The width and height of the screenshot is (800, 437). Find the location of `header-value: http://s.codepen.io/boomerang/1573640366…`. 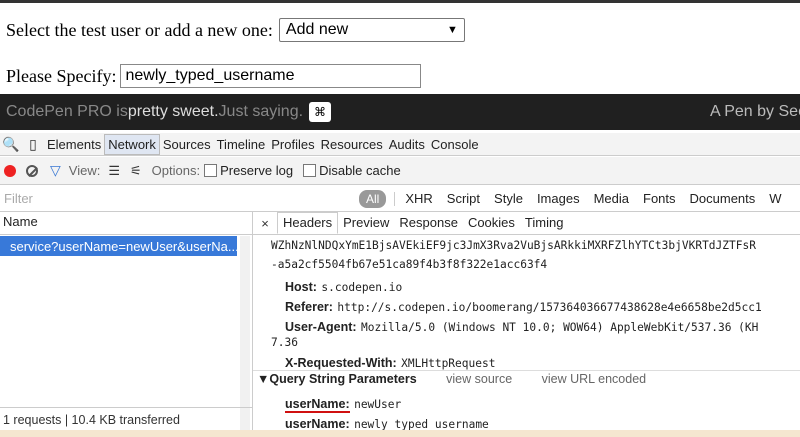

header-value: http://s.codepen.io/boomerang/1573640366… is located at coordinates (549, 307).